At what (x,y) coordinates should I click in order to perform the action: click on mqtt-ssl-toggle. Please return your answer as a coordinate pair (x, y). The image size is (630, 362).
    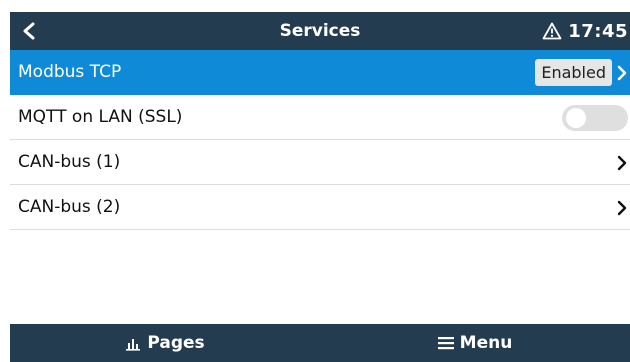
    Looking at the image, I should click on (595, 118).